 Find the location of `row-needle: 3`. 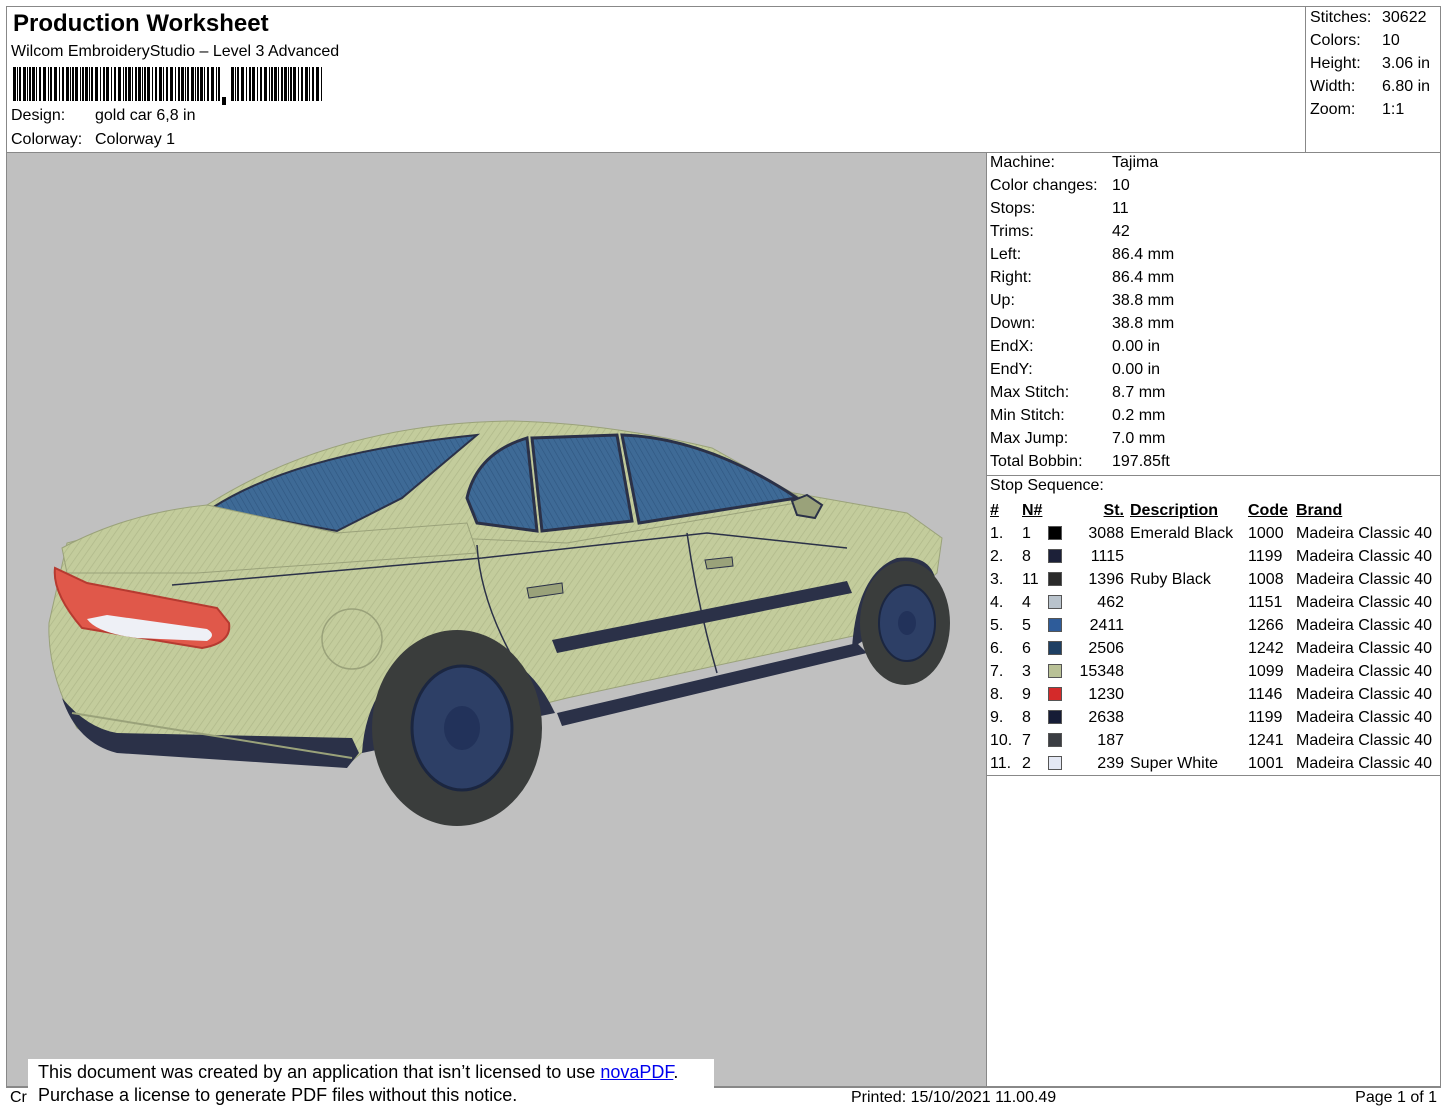

row-needle: 3 is located at coordinates (1026, 671).